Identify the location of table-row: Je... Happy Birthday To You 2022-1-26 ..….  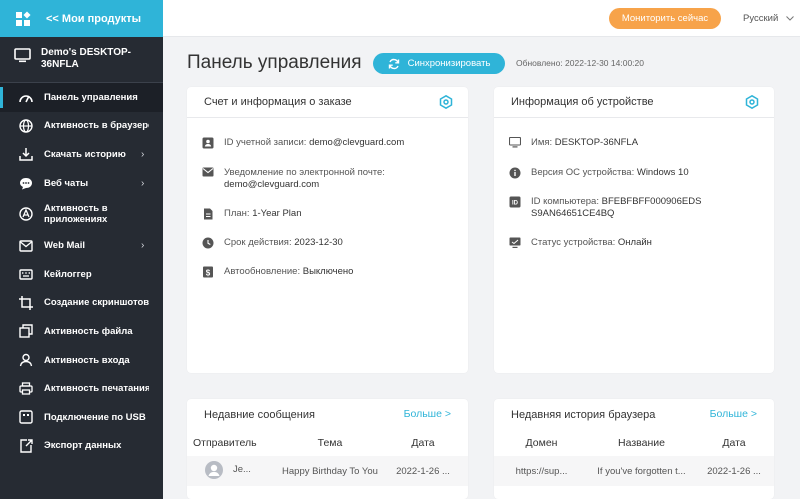
(327, 471).